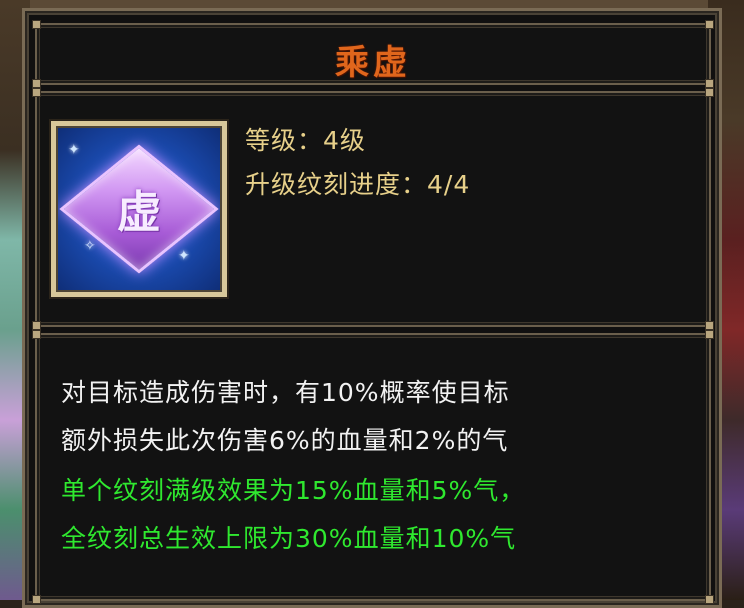 This screenshot has width=744, height=608. Describe the element at coordinates (358, 184) in the screenshot. I see `upgrade-progress: 升级纹刻进度：4/4` at that location.